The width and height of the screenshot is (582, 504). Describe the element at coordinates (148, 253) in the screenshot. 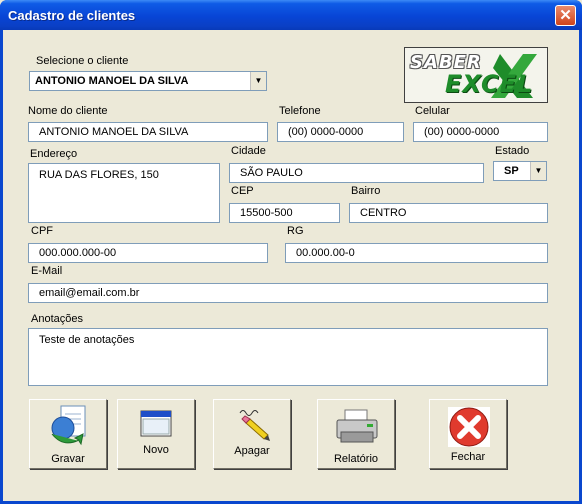

I see `cpf-field: 000.000.000-00` at that location.